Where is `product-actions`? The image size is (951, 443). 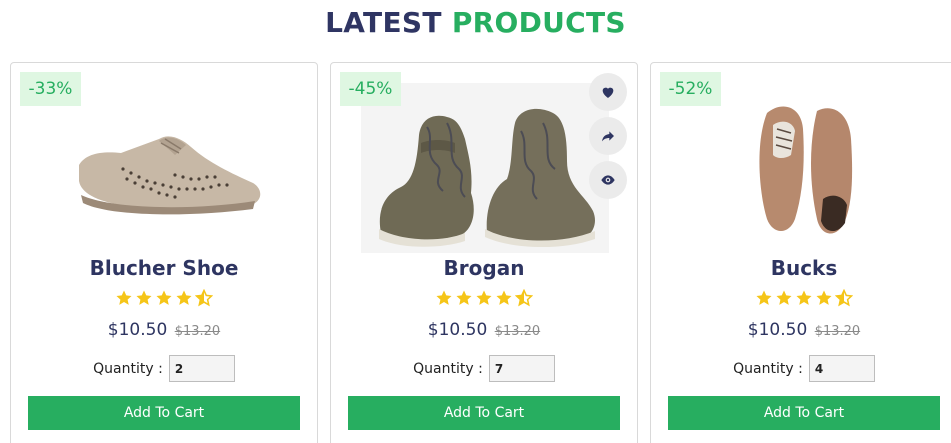
product-actions is located at coordinates (608, 139).